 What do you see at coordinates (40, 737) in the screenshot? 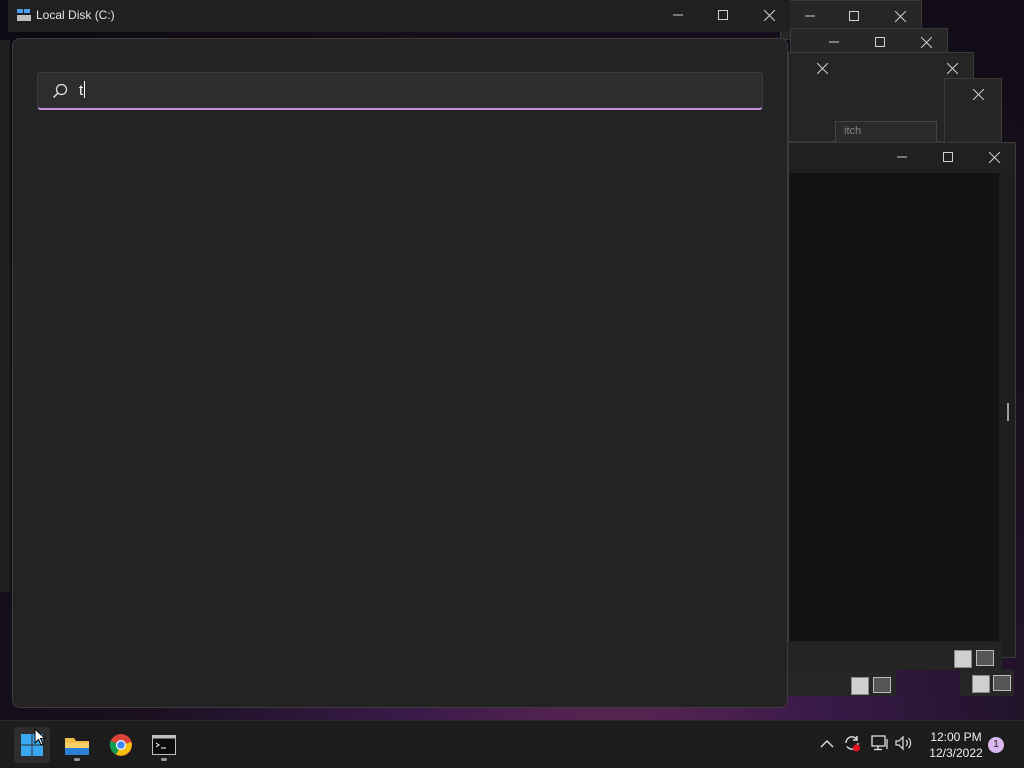
I see `mouse-cursor-icon` at bounding box center [40, 737].